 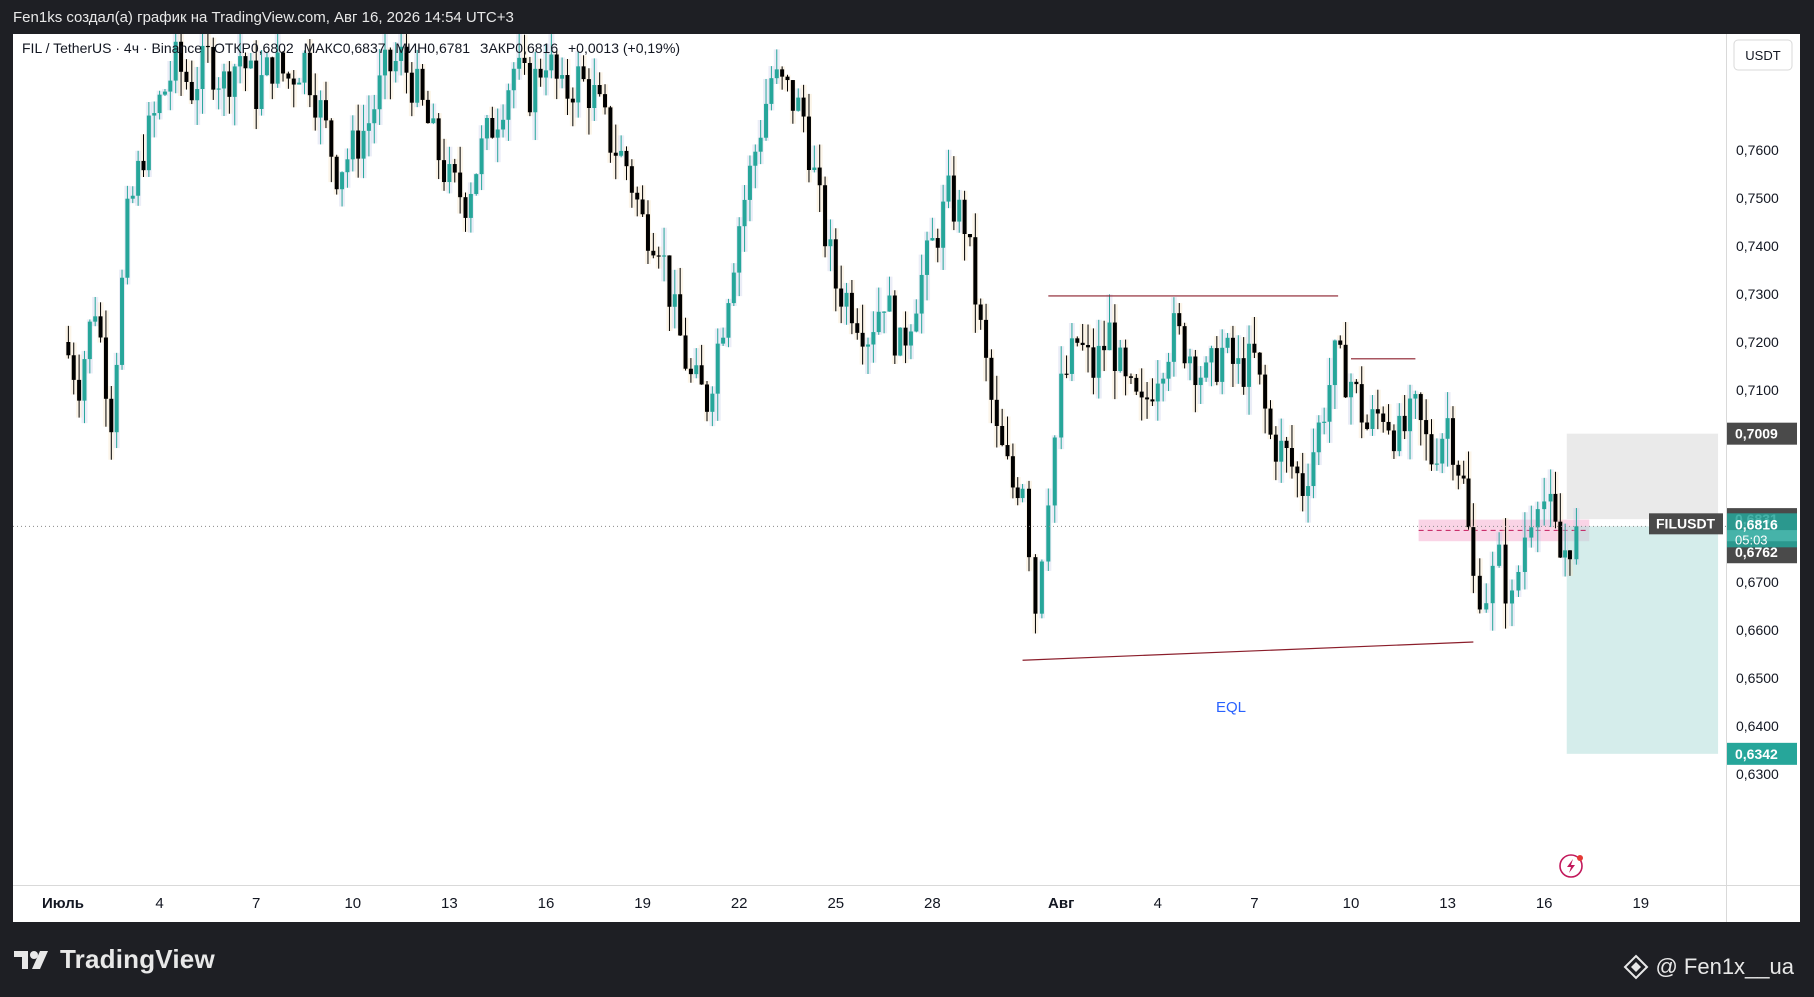 What do you see at coordinates (1642, 640) in the screenshot?
I see `zone-target` at bounding box center [1642, 640].